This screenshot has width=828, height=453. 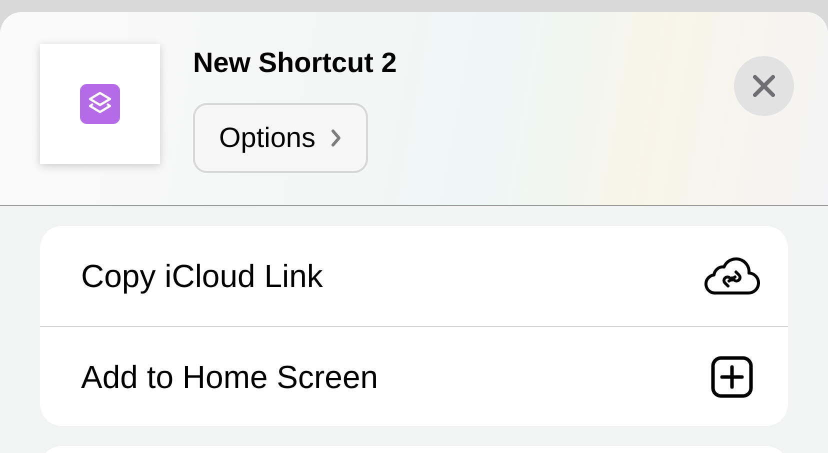 I want to click on add-square-icon, so click(x=732, y=377).